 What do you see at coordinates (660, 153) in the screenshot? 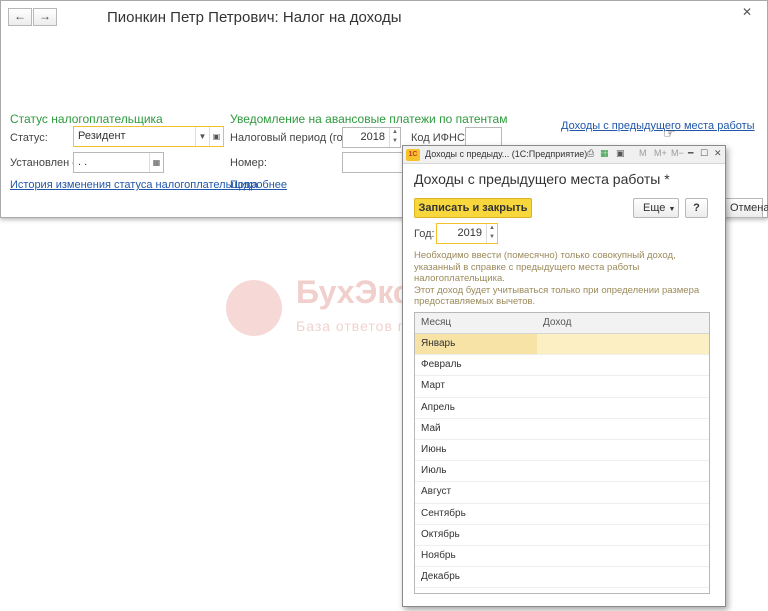
I see `m-plus-icon: M+` at bounding box center [660, 153].